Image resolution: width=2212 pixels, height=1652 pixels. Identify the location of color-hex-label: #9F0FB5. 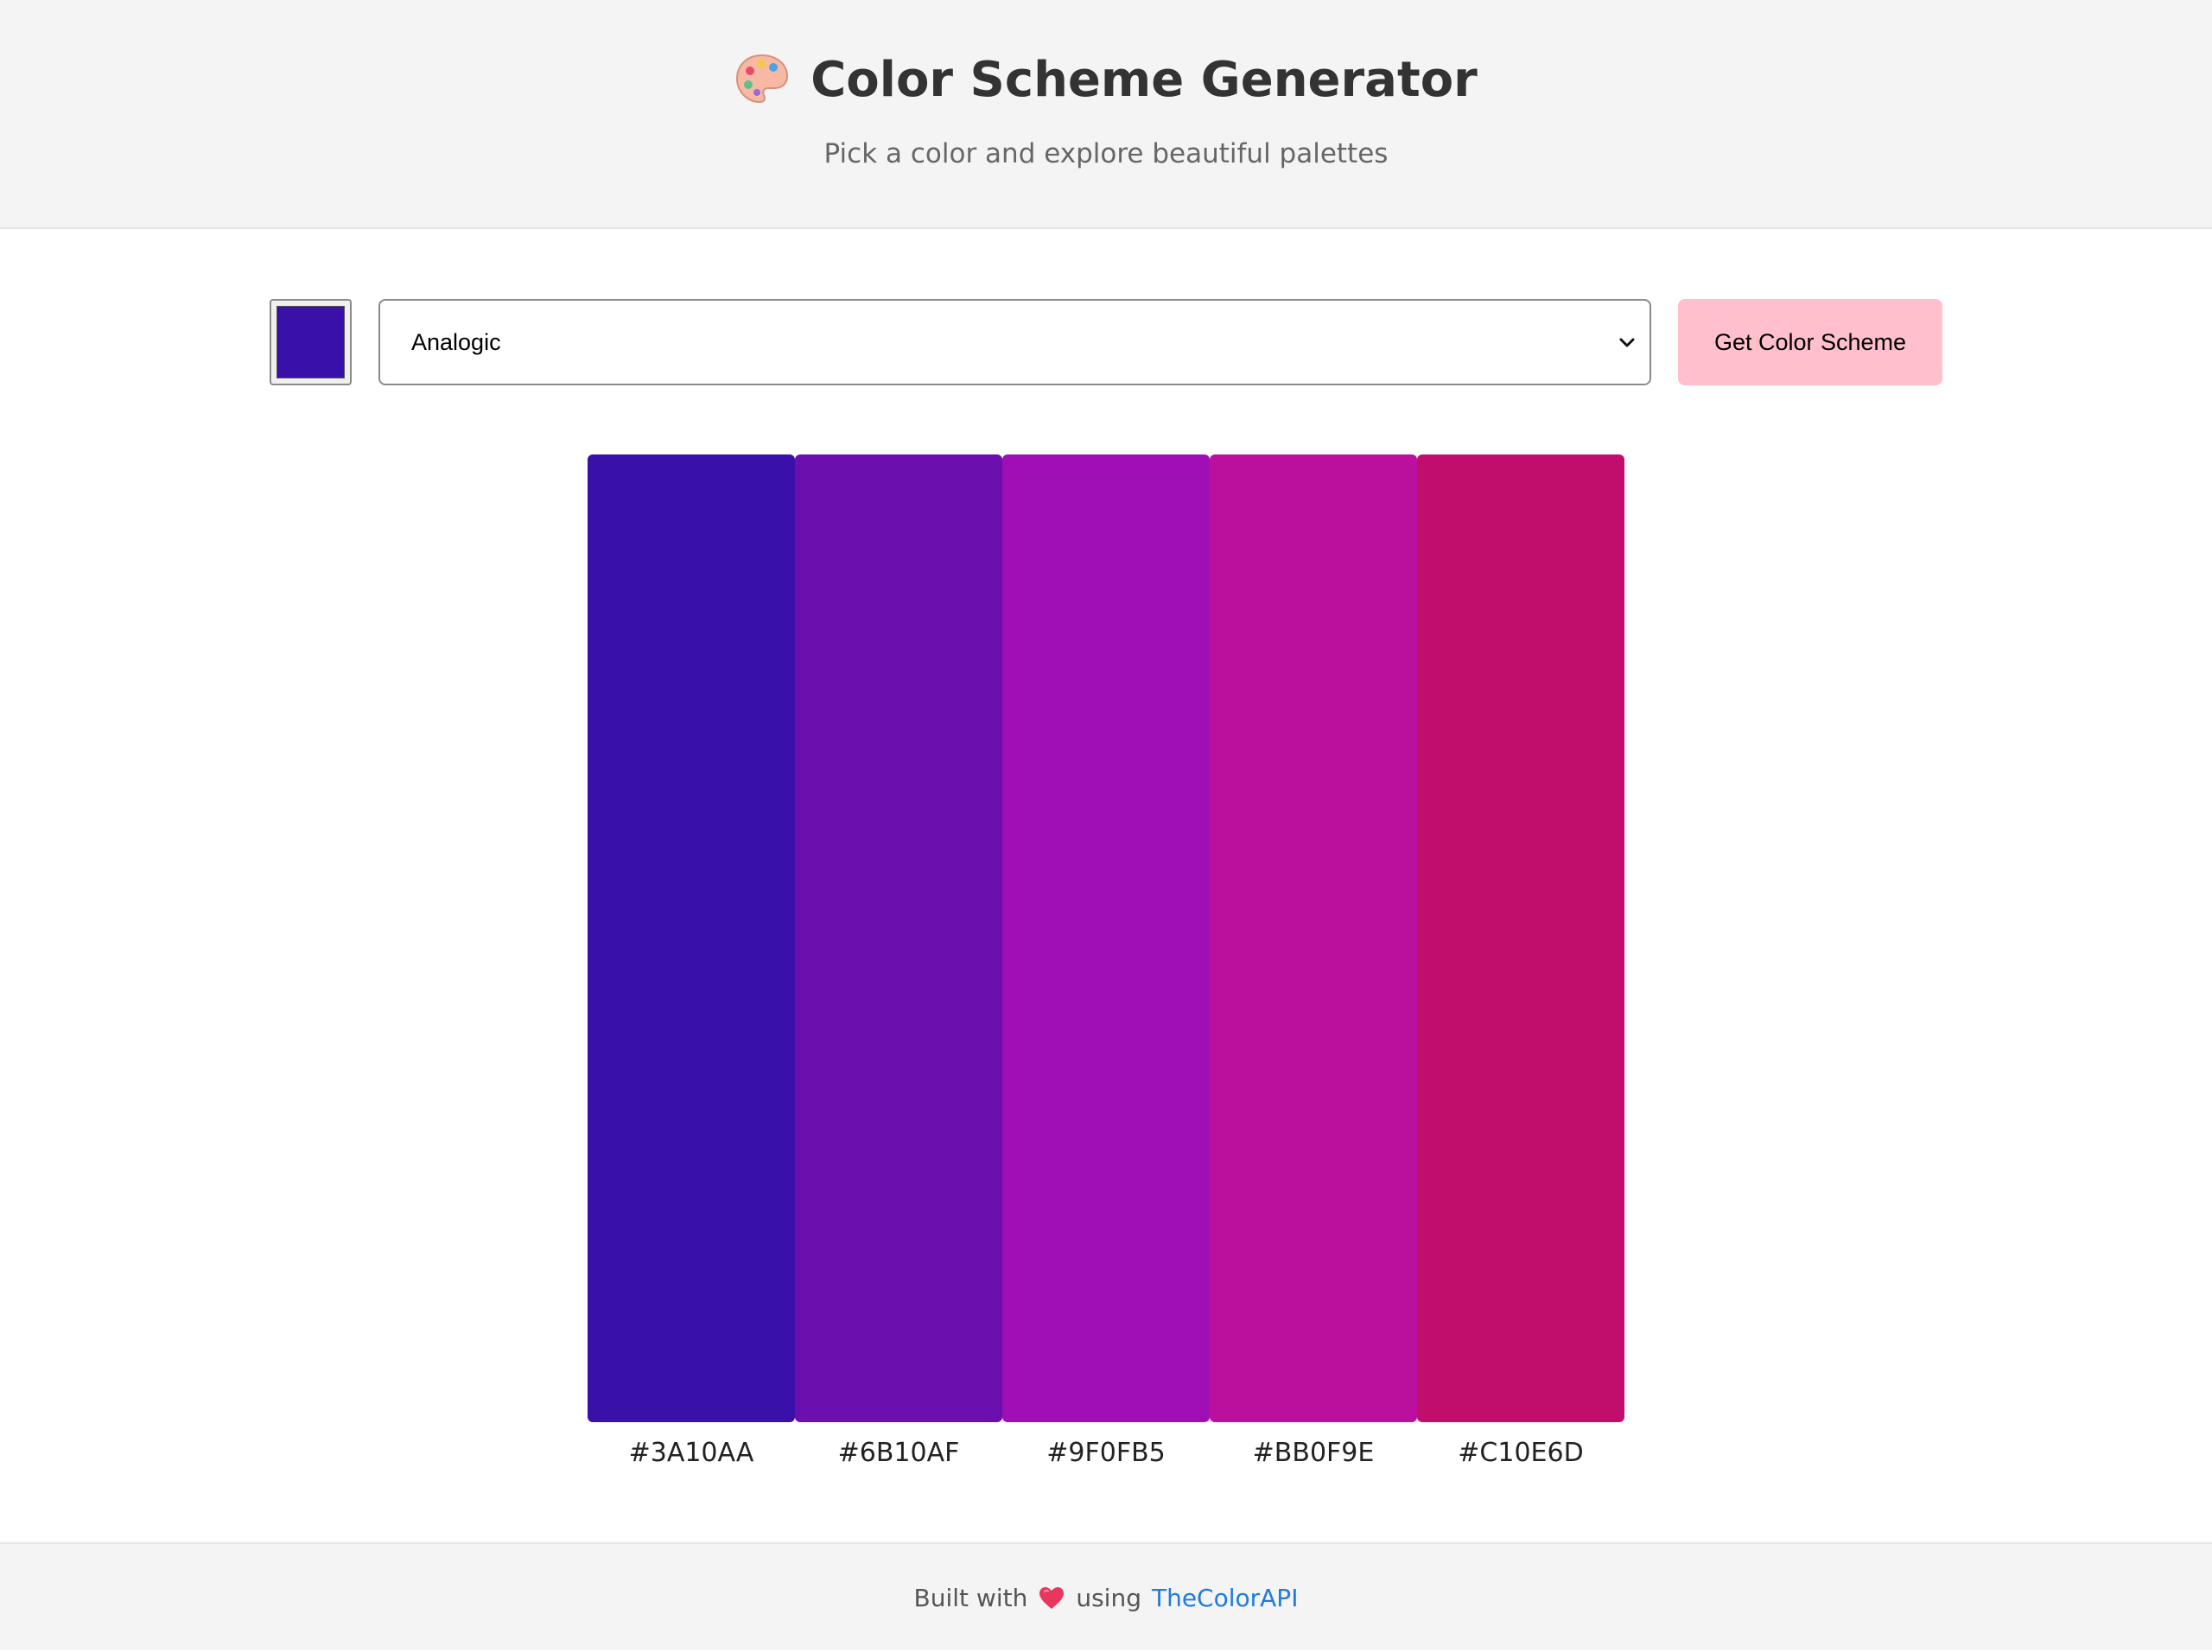
(1106, 1453).